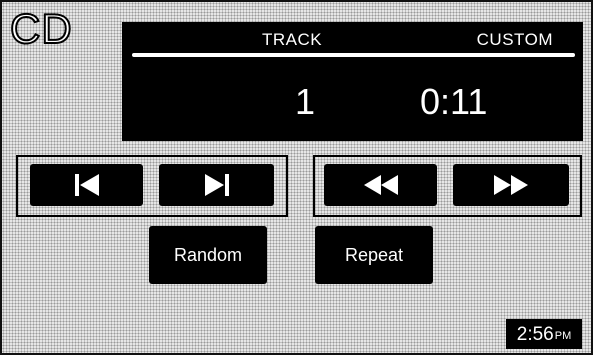 Image resolution: width=593 pixels, height=355 pixels. Describe the element at coordinates (305, 101) in the screenshot. I see `track-number: 1` at that location.